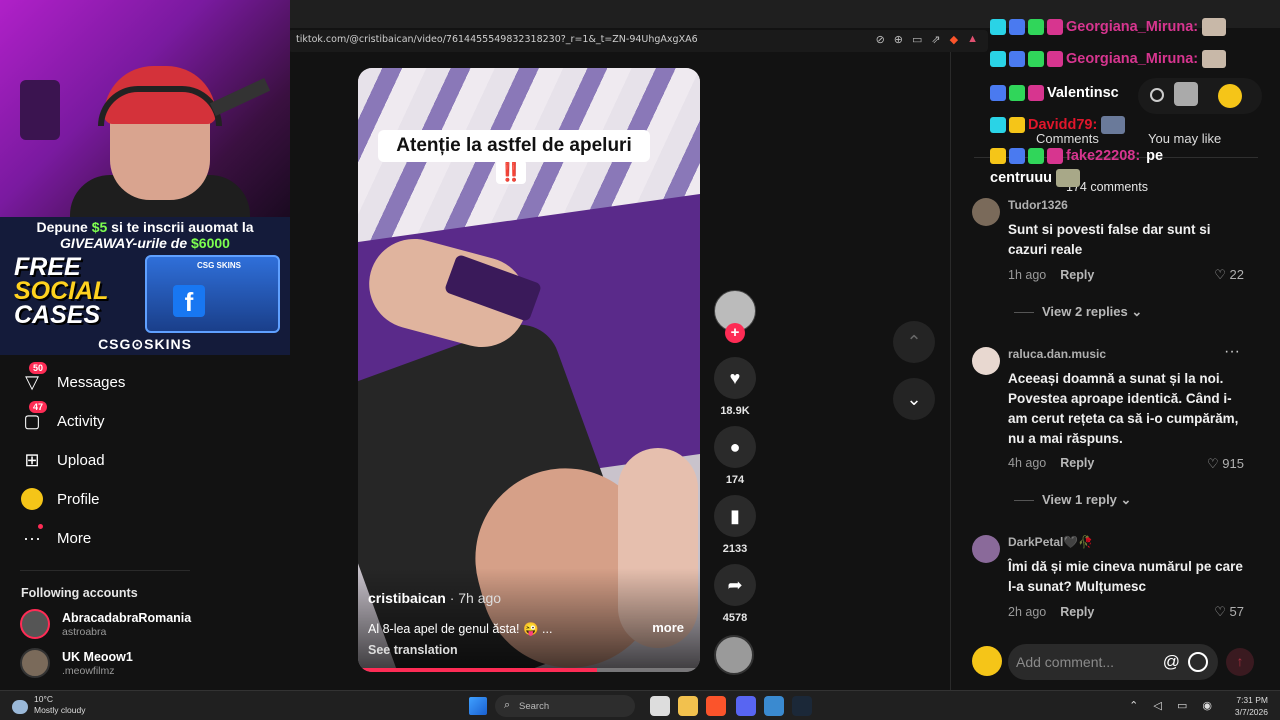 The image size is (1280, 720). What do you see at coordinates (1225, 464) in the screenshot?
I see `comment-like-button: ♡ 915` at bounding box center [1225, 464].